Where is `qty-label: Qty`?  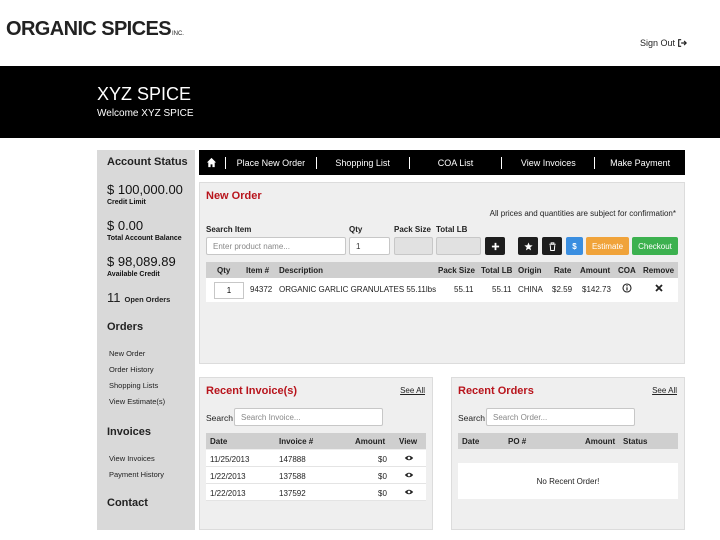
qty-label: Qty is located at coordinates (356, 229).